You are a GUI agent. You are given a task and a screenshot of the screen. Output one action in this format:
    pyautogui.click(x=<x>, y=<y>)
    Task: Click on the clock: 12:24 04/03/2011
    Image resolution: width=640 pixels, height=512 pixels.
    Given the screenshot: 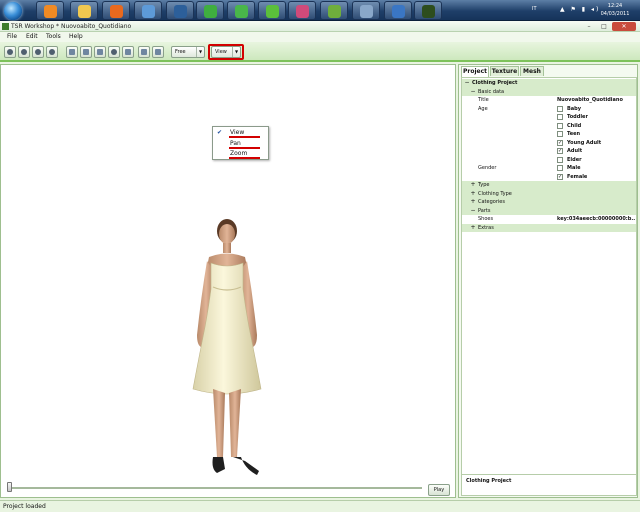 What is the action you would take?
    pyautogui.click(x=615, y=10)
    